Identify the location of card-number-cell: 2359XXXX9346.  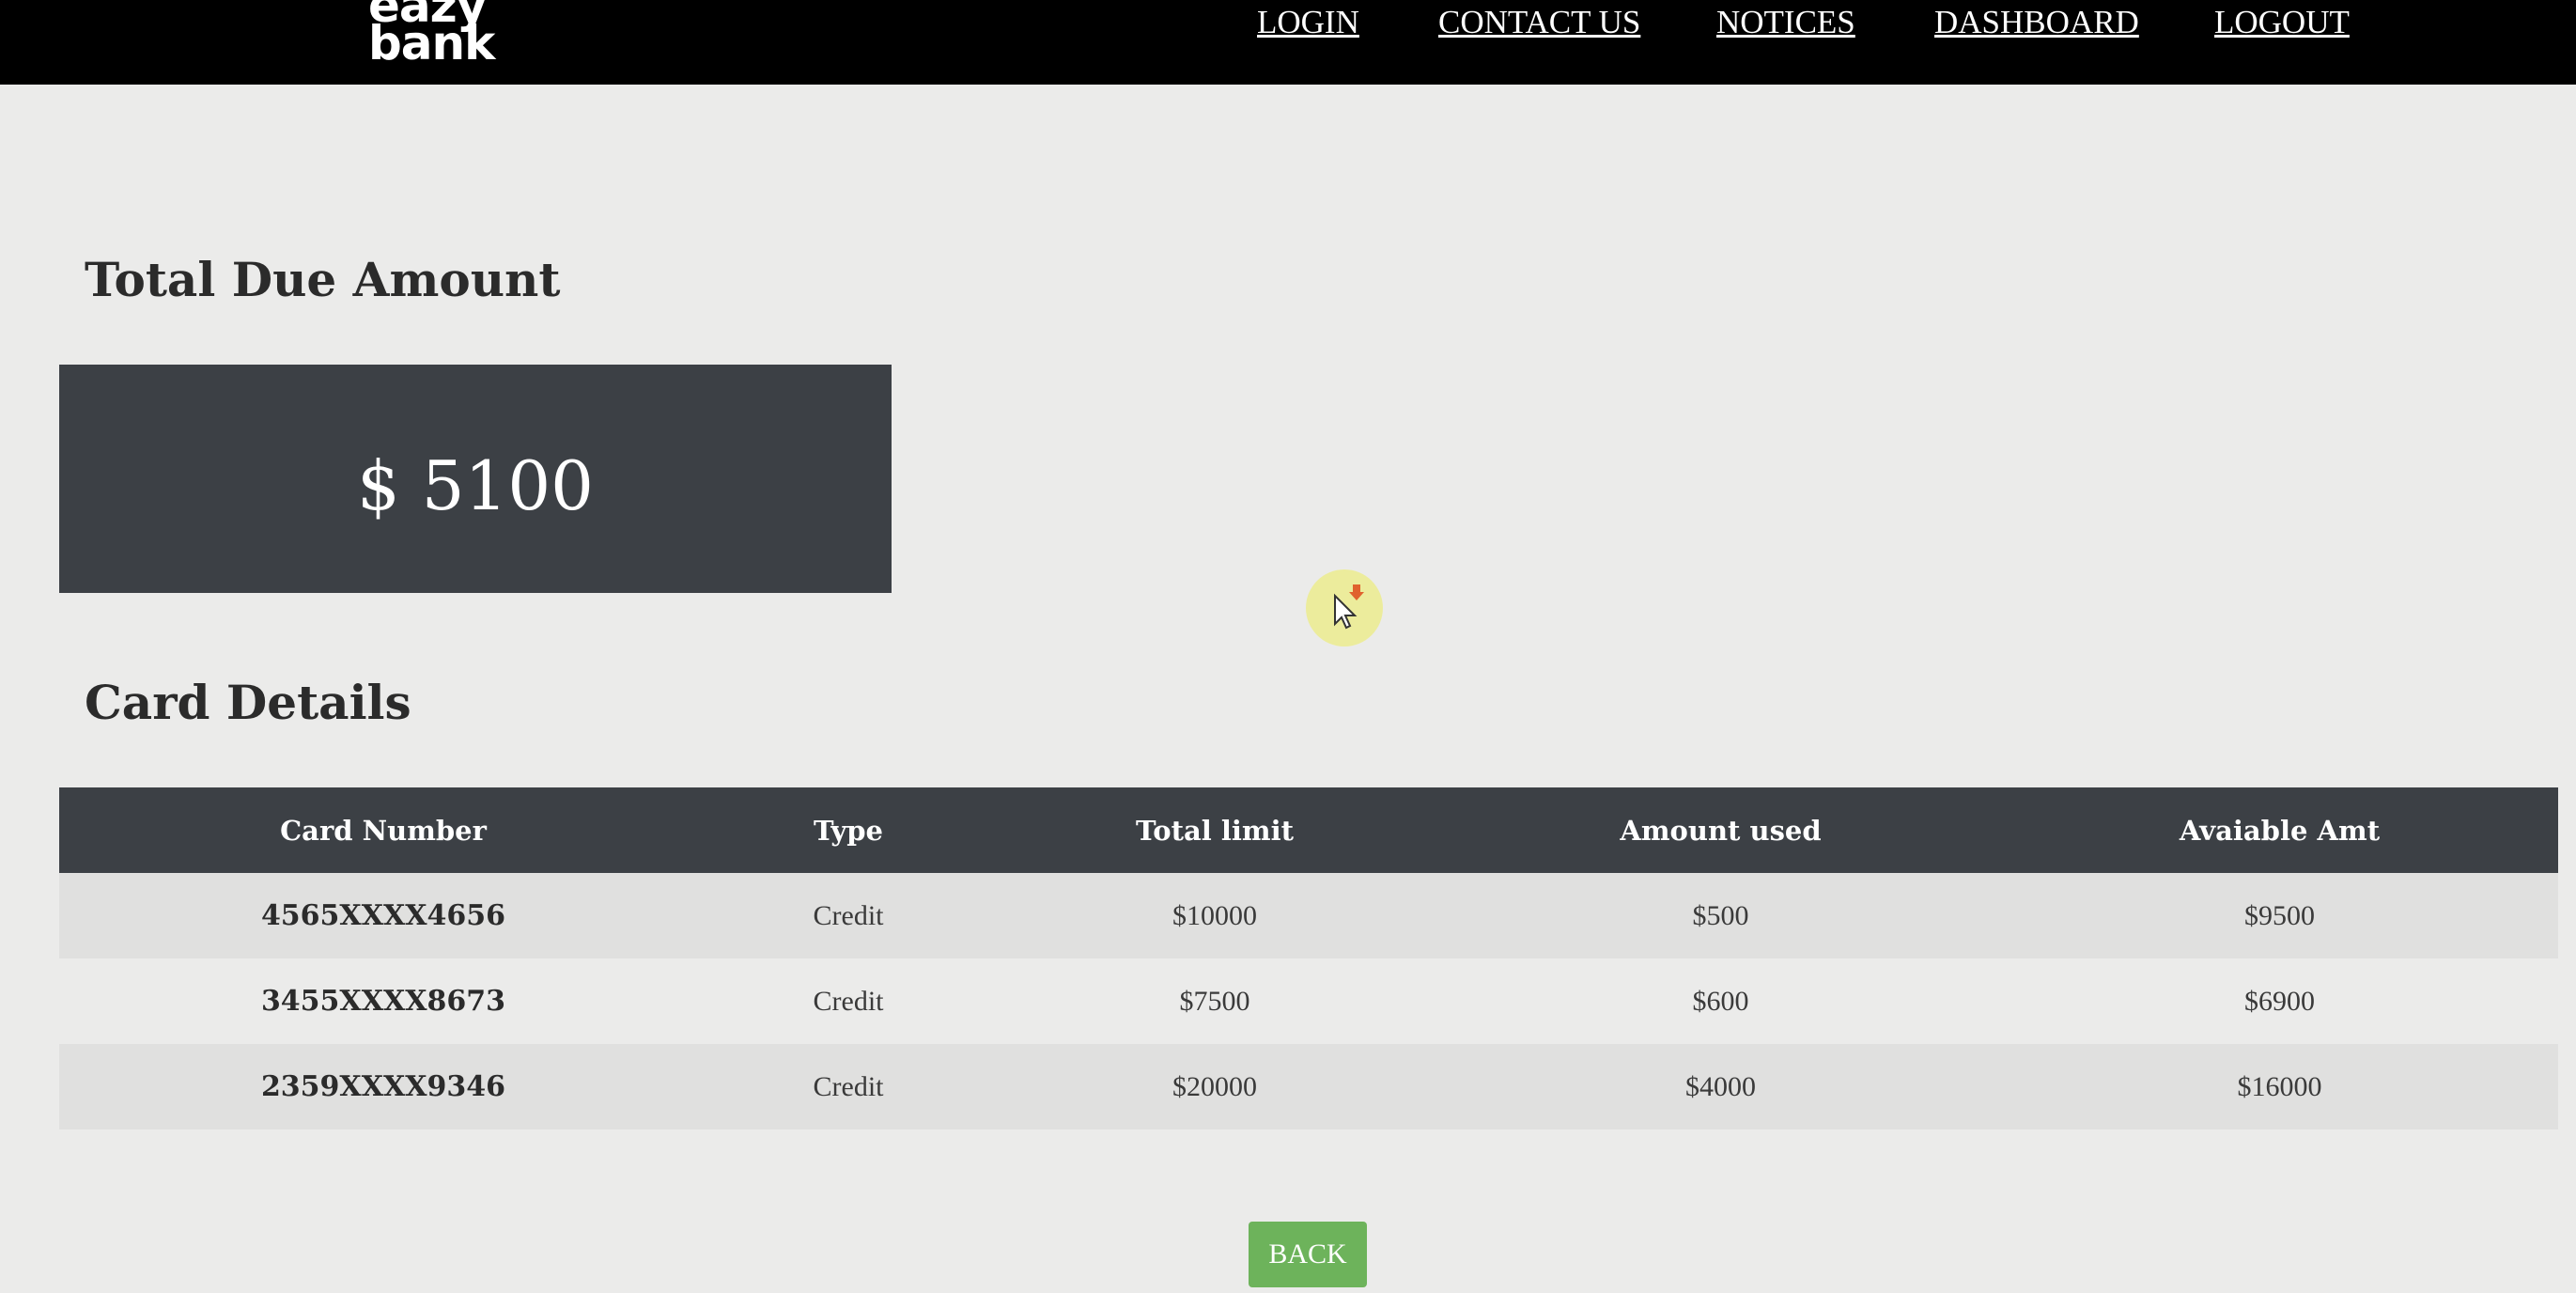
(383, 1086).